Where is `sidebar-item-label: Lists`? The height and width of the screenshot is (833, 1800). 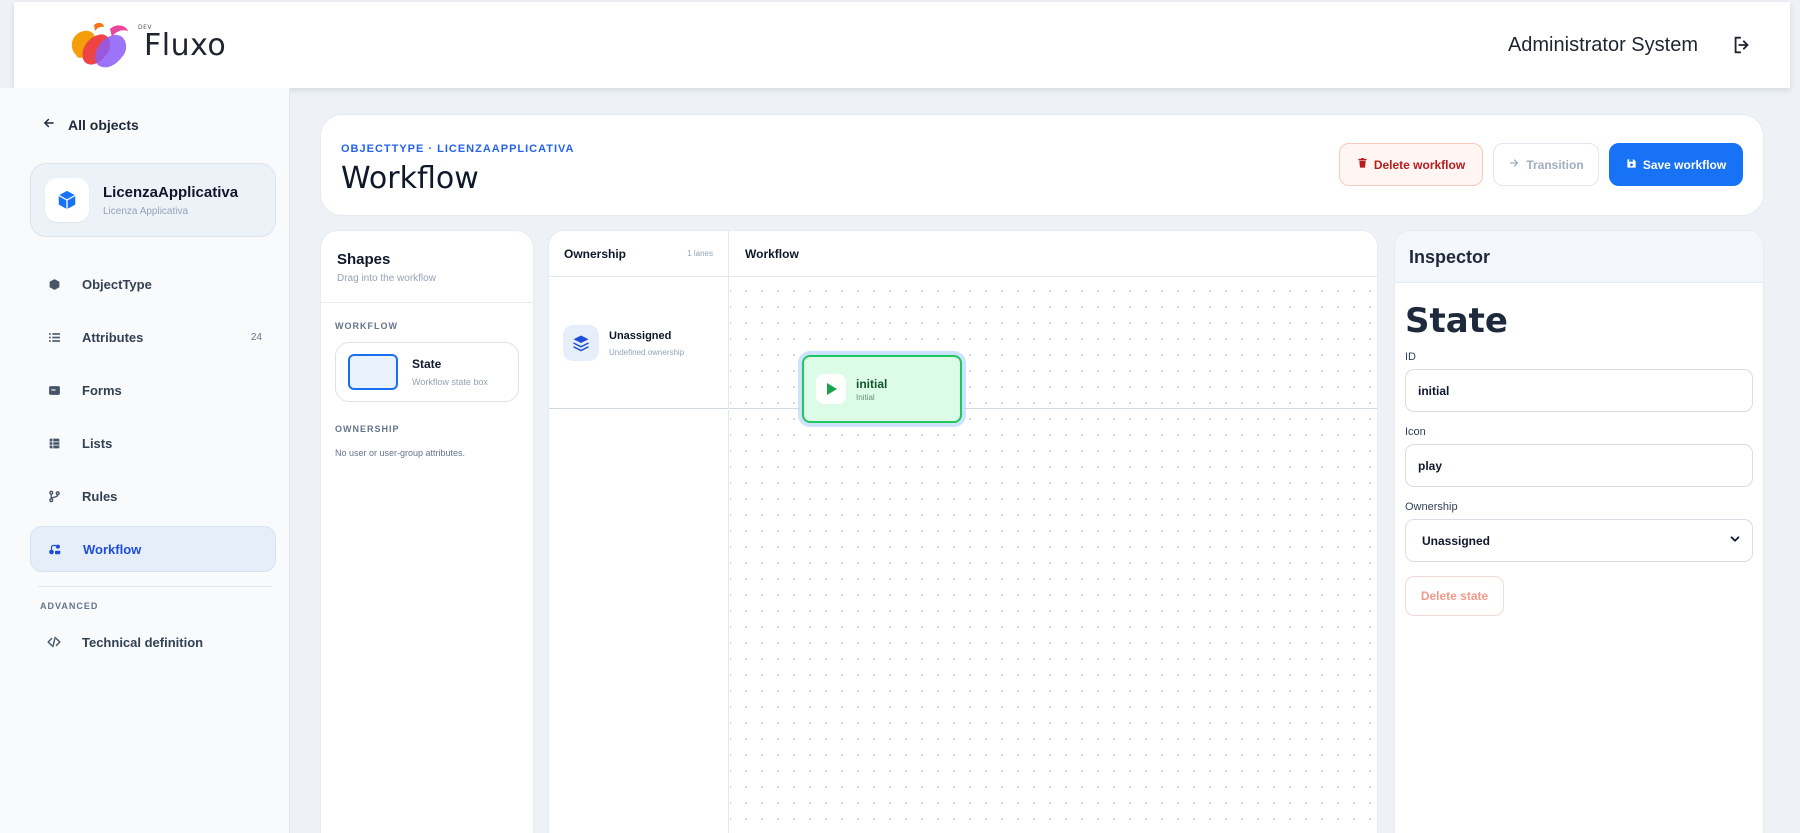
sidebar-item-label: Lists is located at coordinates (97, 443).